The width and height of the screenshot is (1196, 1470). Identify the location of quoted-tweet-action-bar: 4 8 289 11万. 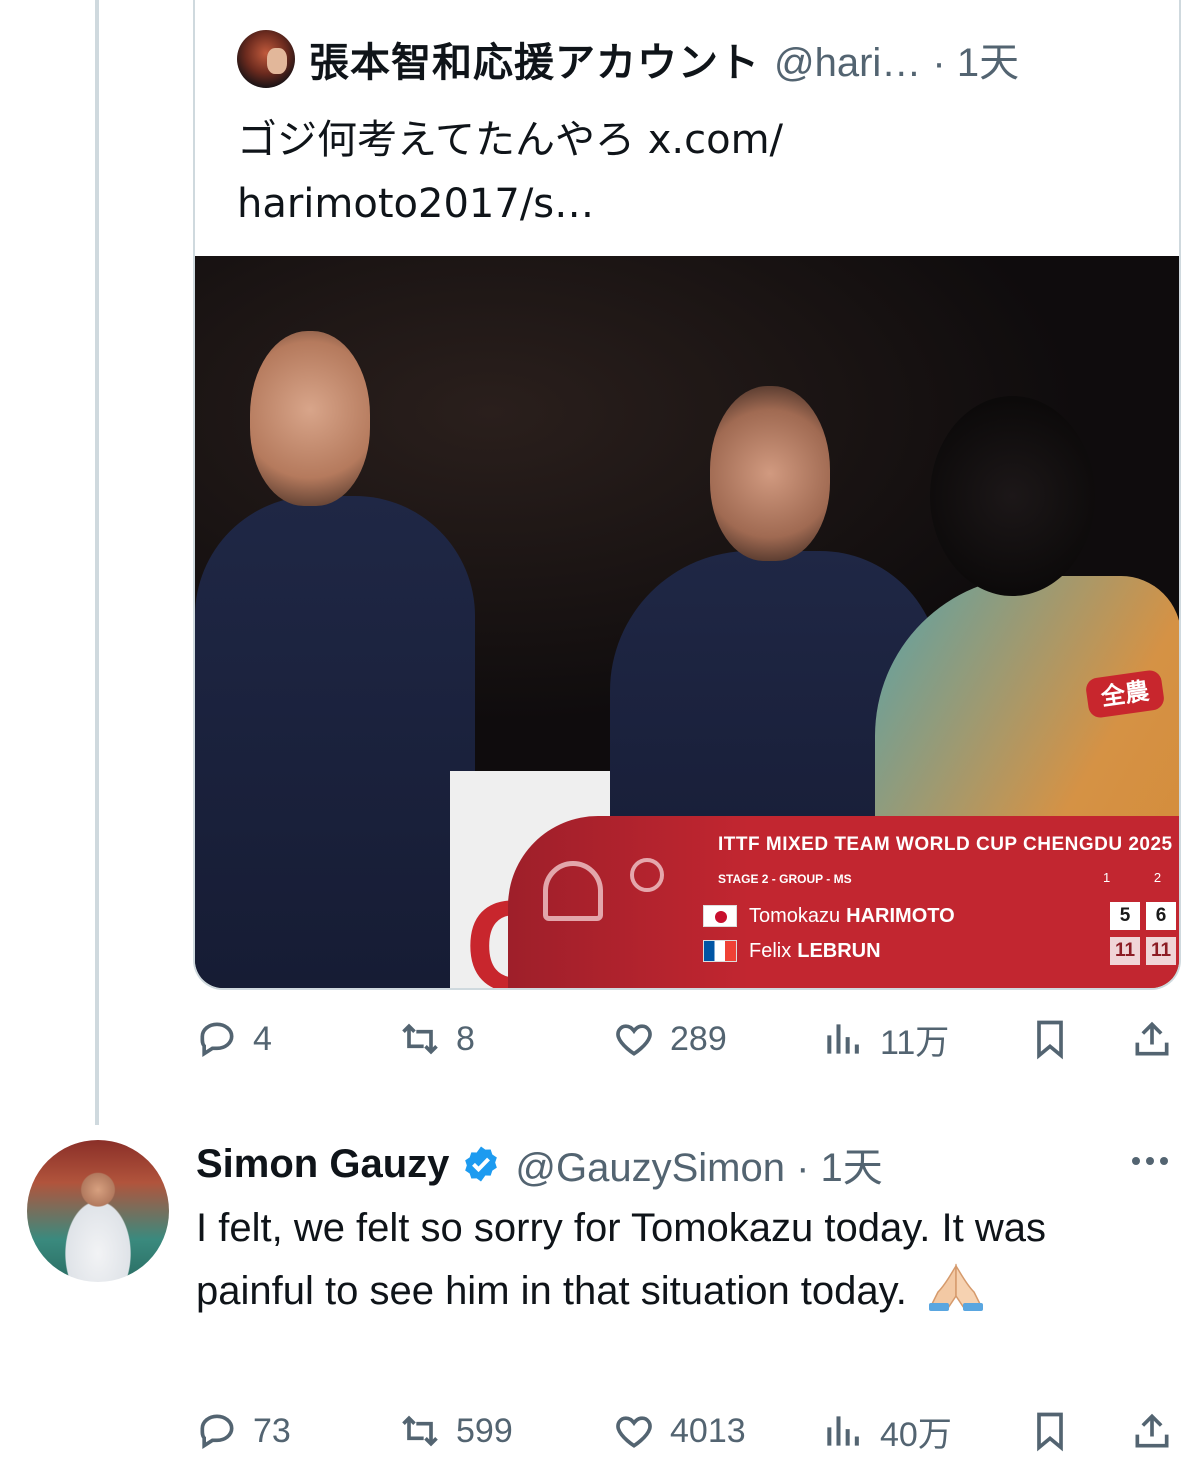
(598, 1039).